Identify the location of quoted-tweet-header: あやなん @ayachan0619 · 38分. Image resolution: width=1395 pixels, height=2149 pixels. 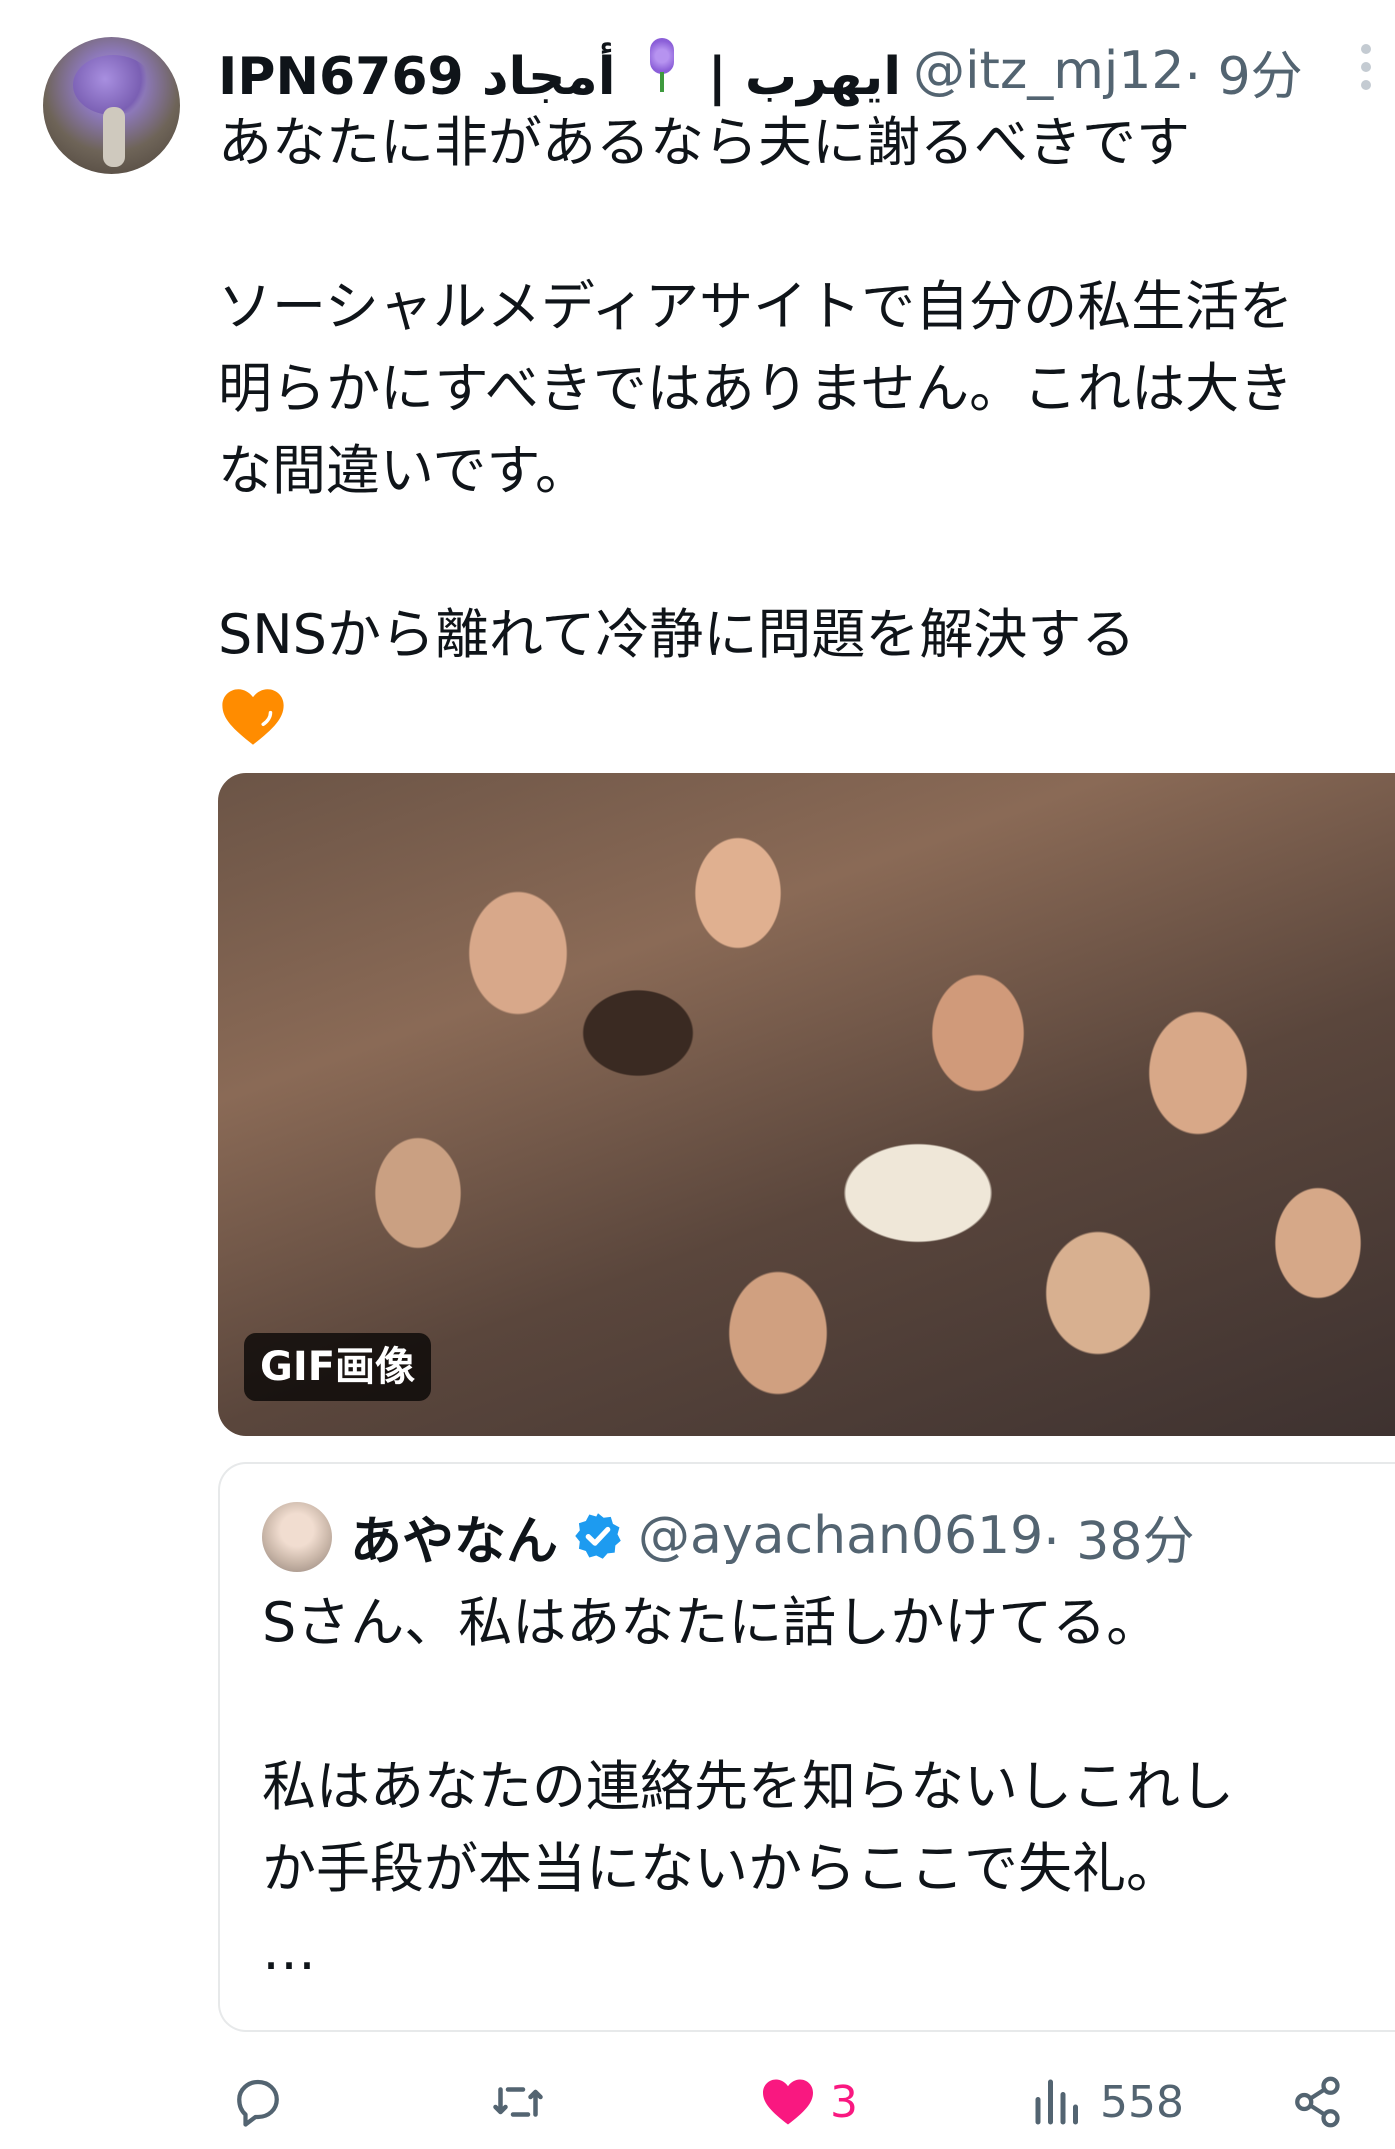
(772, 1536).